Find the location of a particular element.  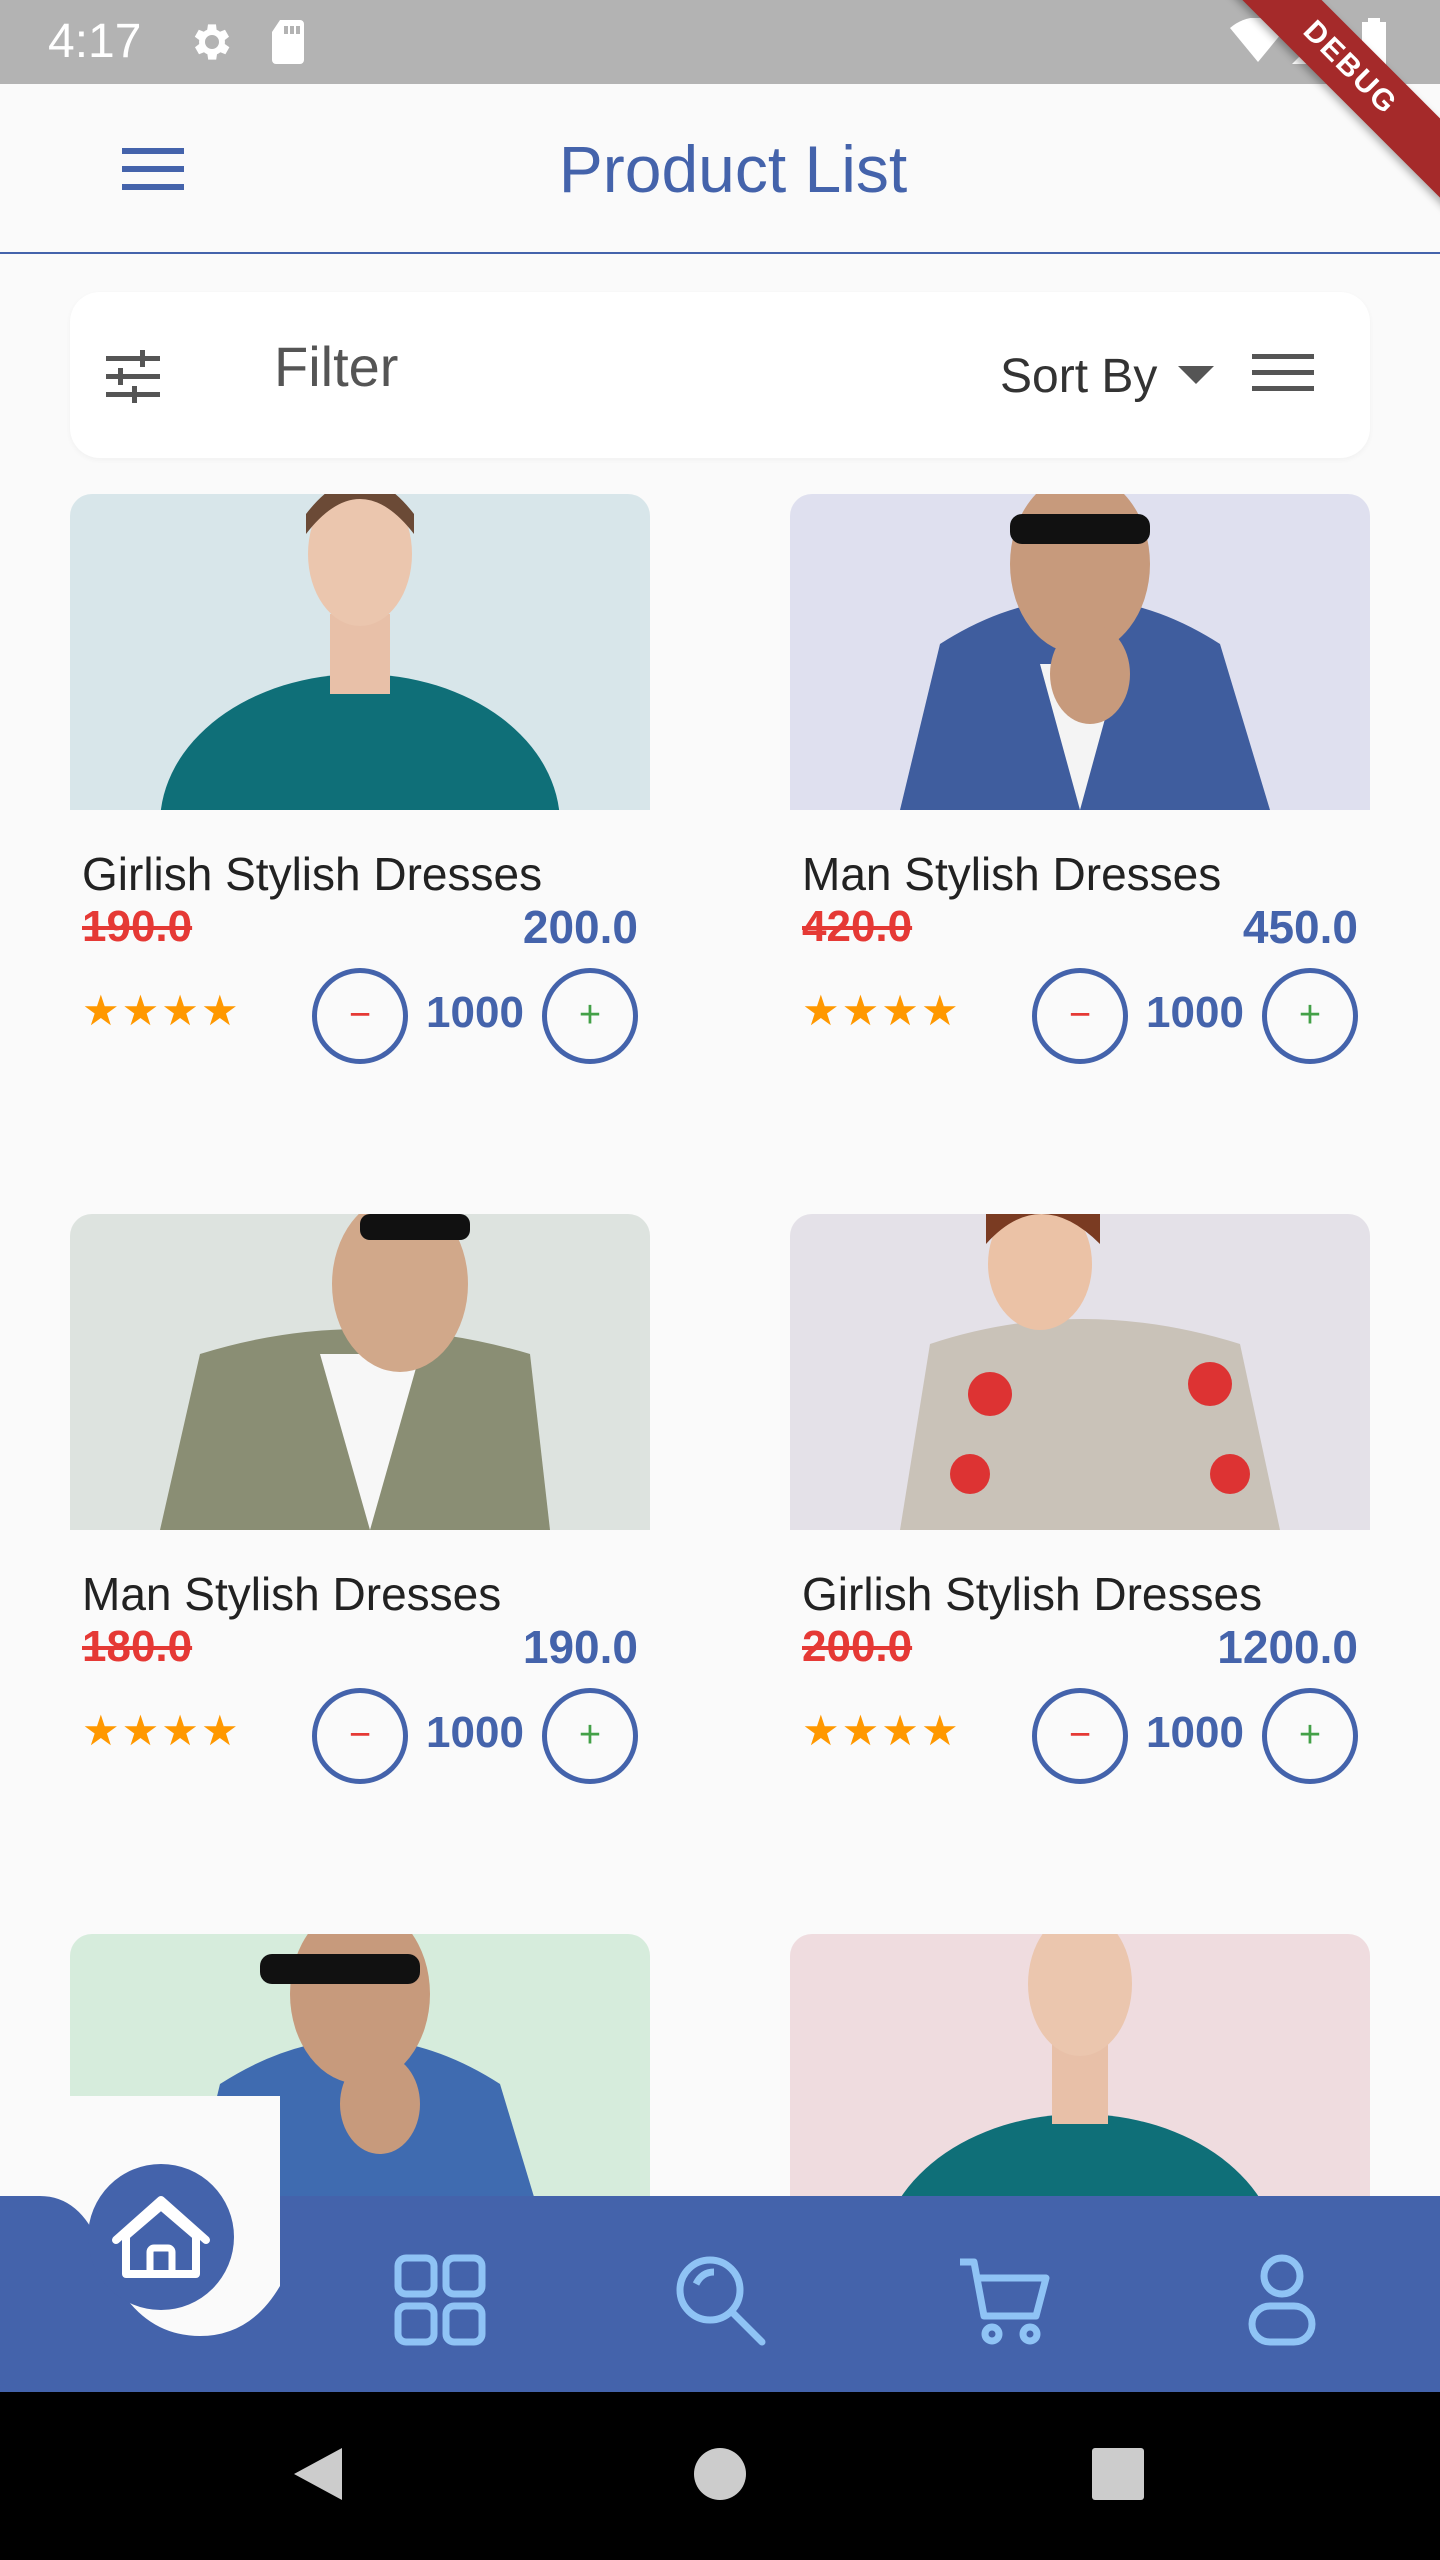

app-bar: Product List is located at coordinates (720, 169).